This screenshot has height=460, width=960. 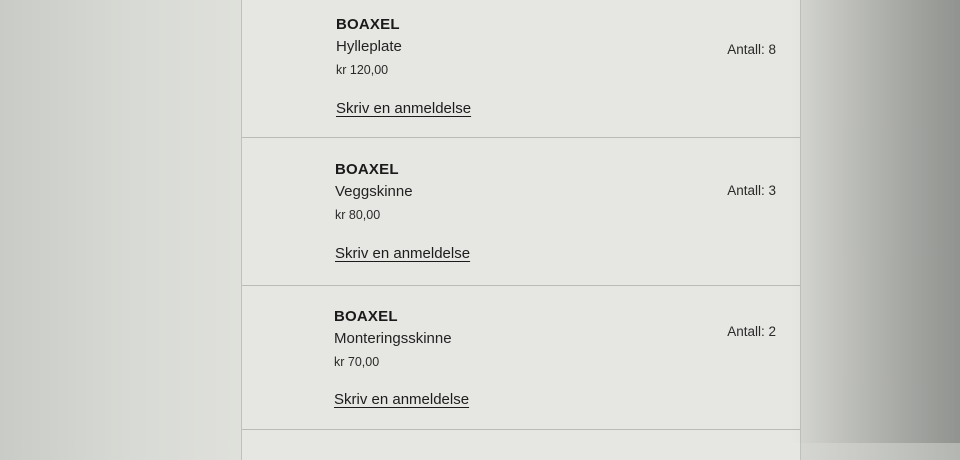 I want to click on product-name: Hylleplate, so click(x=369, y=46).